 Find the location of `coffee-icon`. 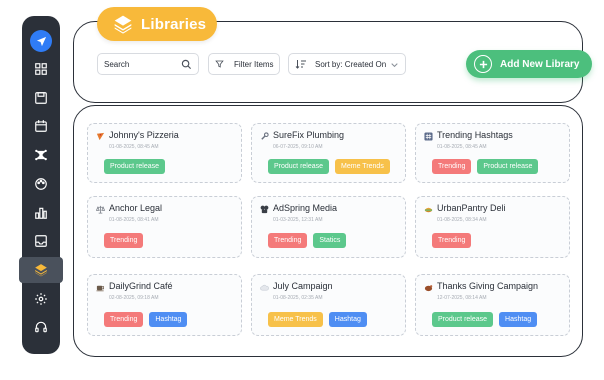

coffee-icon is located at coordinates (100, 288).